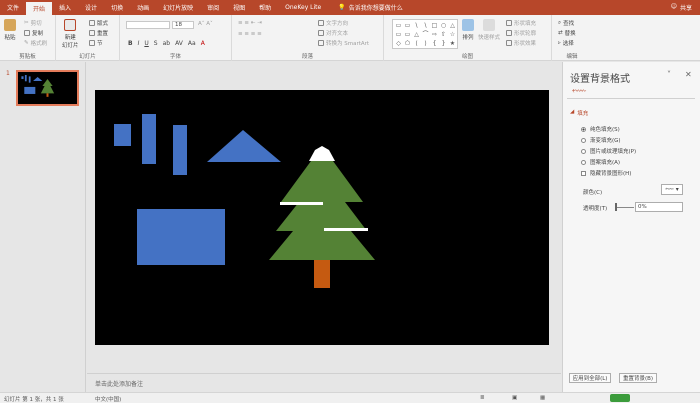 Image resolution: width=700 pixels, height=403 pixels. I want to click on case-button: Aa, so click(192, 43).